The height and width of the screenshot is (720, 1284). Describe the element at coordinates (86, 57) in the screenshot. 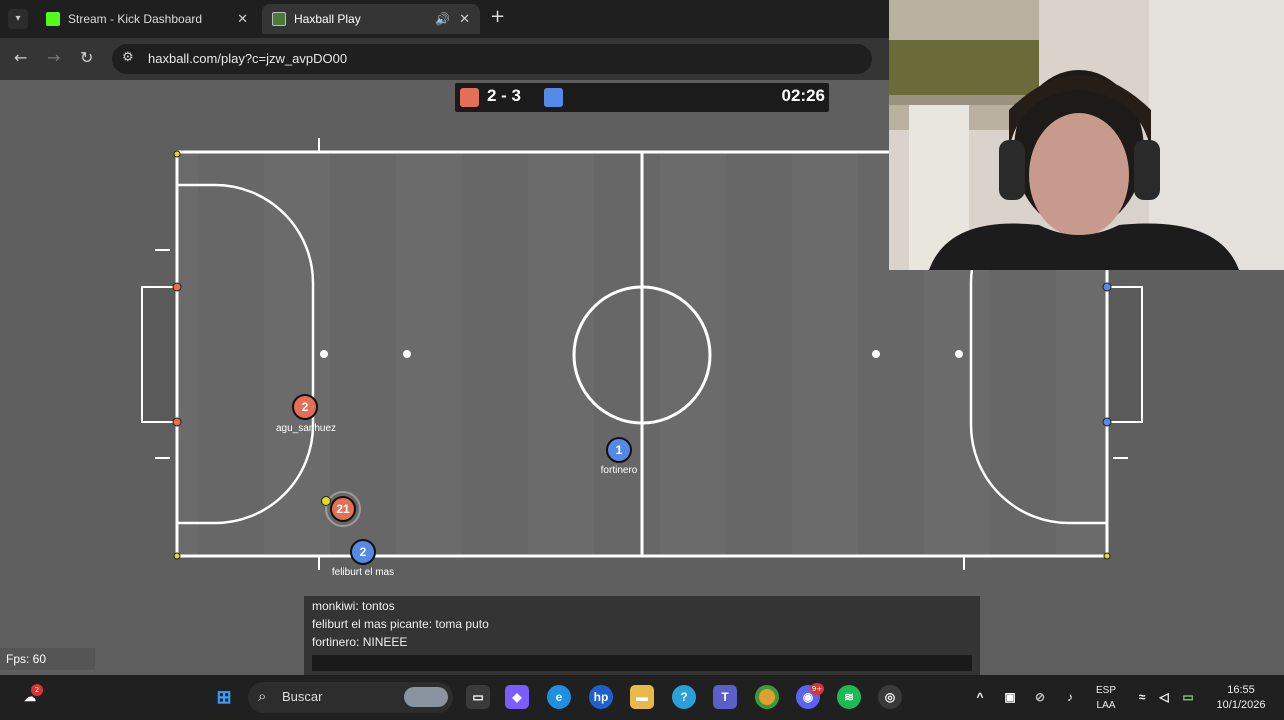

I see `reload-icon: ↻` at that location.